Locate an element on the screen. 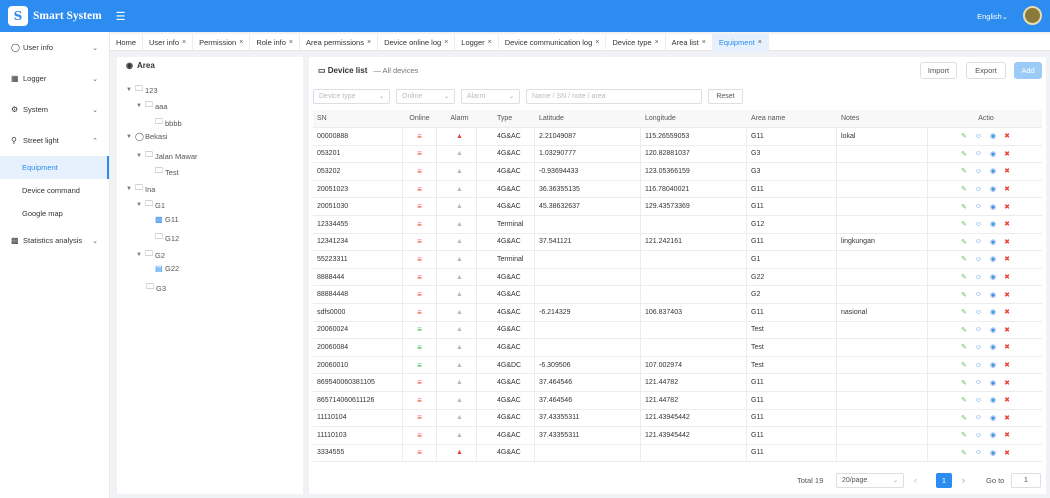 Image resolution: width=1050 pixels, height=498 pixels. tree-node-ina: ▼ 🗀 Ina is located at coordinates (140, 189).